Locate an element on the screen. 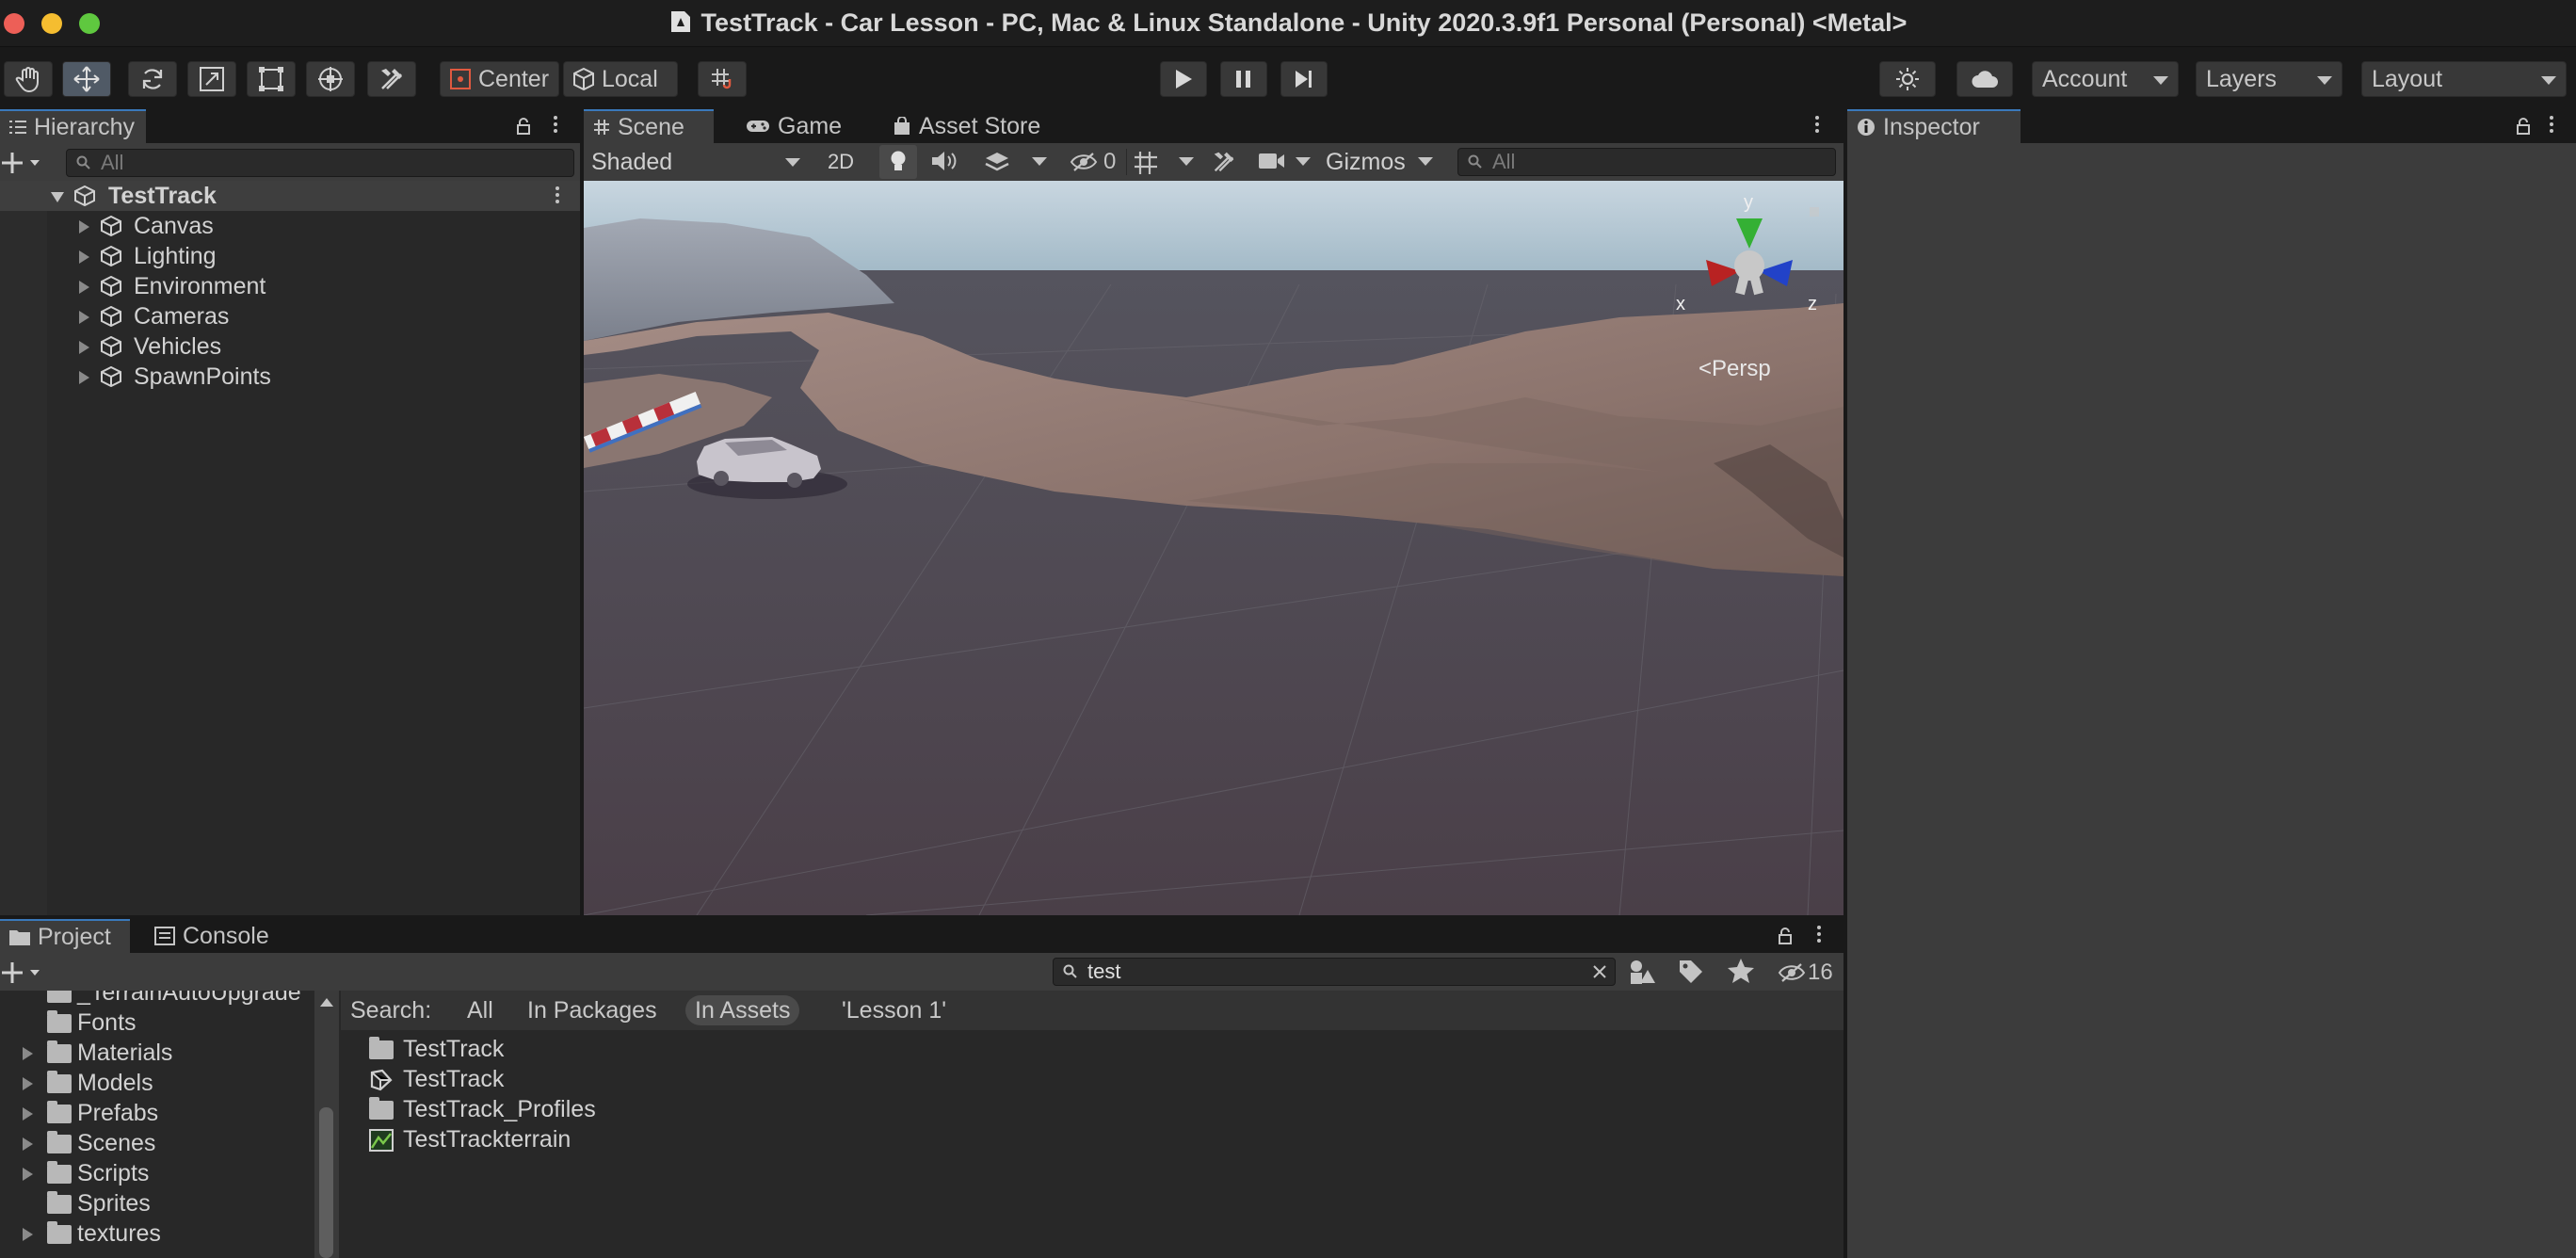  gizmo-z-label: z is located at coordinates (1812, 304).